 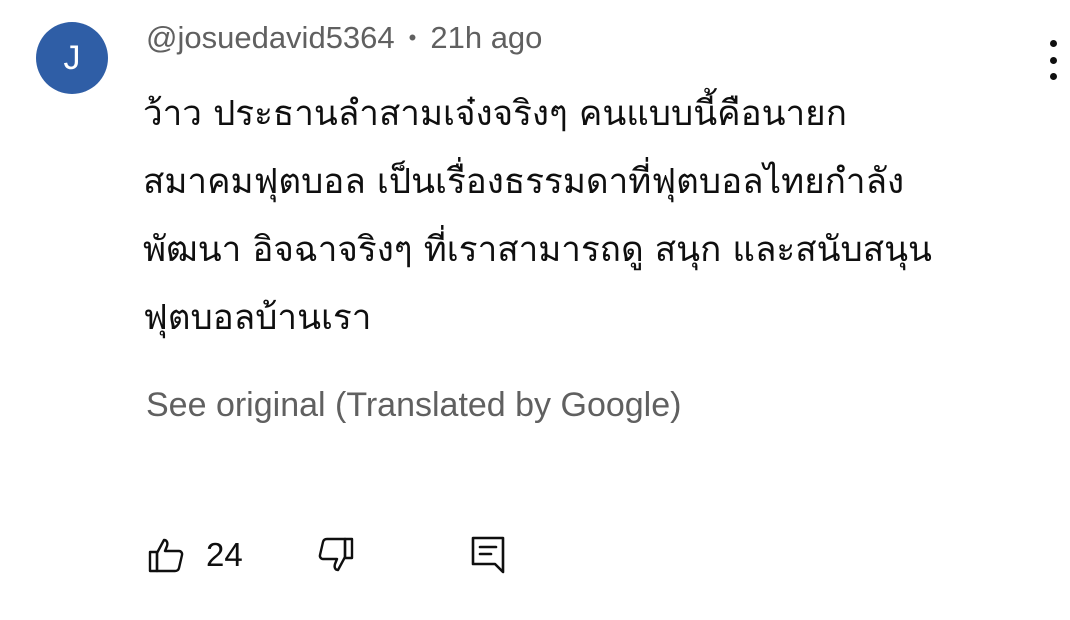 What do you see at coordinates (486, 37) in the screenshot?
I see `comment-timestamp: 21h ago` at bounding box center [486, 37].